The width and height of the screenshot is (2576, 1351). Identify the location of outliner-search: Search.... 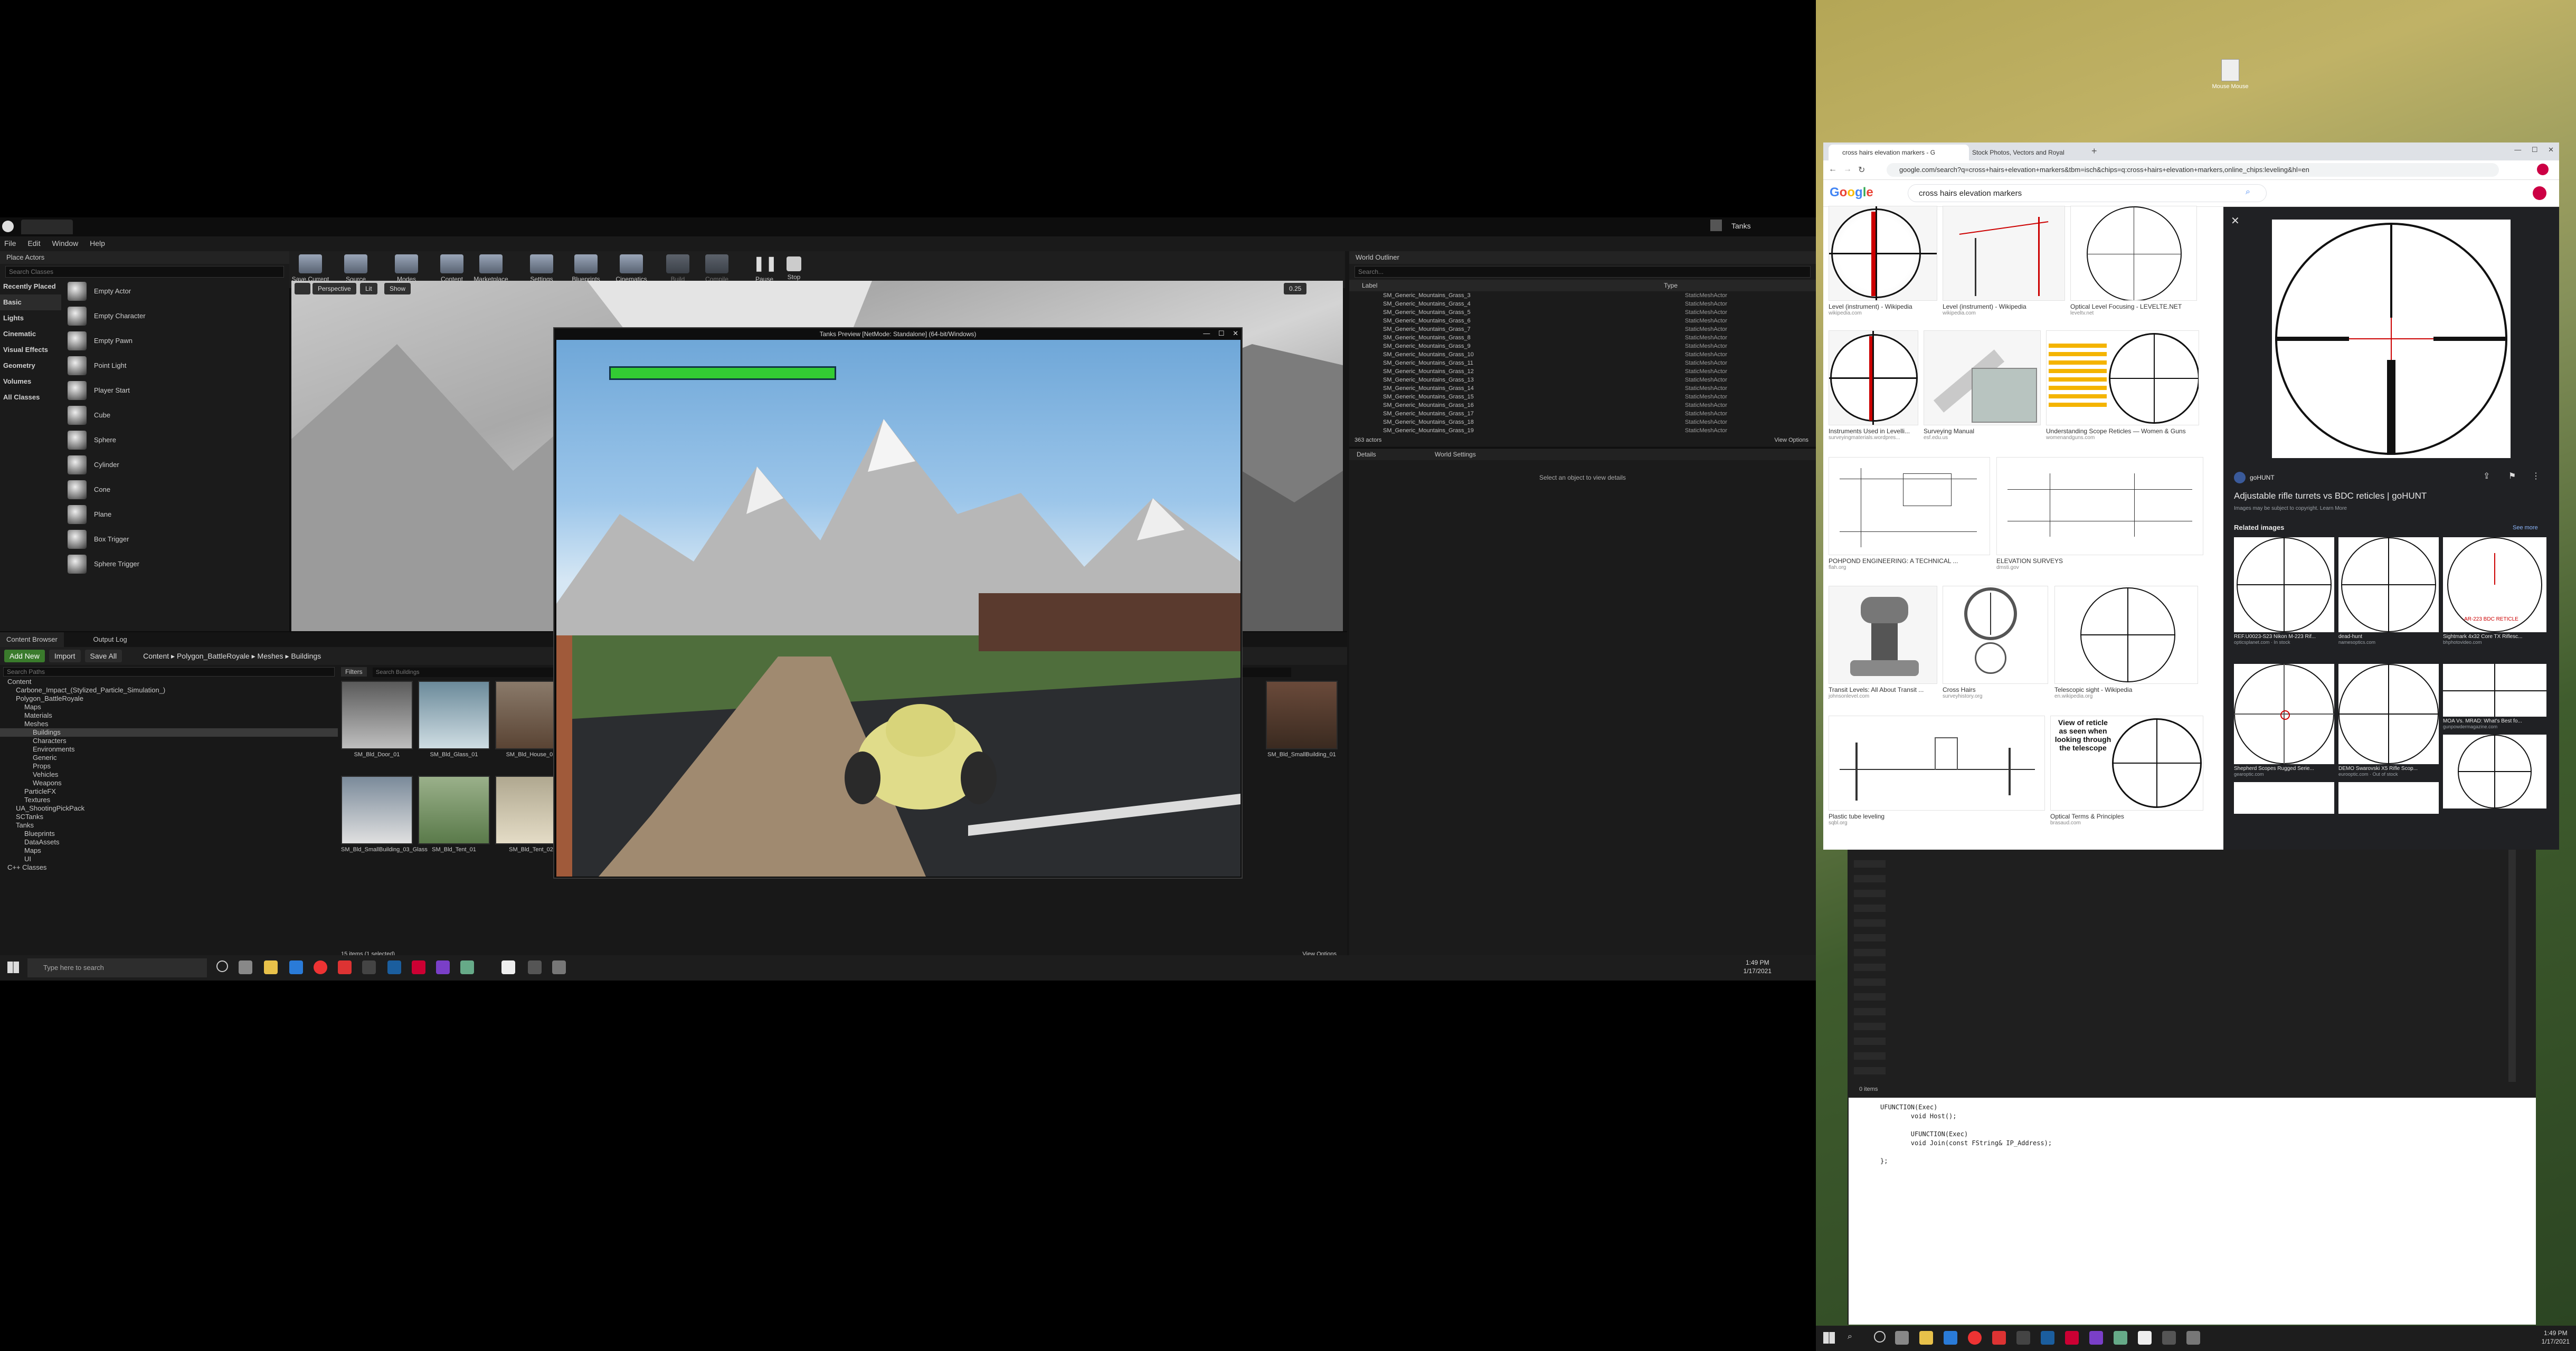
(1583, 272).